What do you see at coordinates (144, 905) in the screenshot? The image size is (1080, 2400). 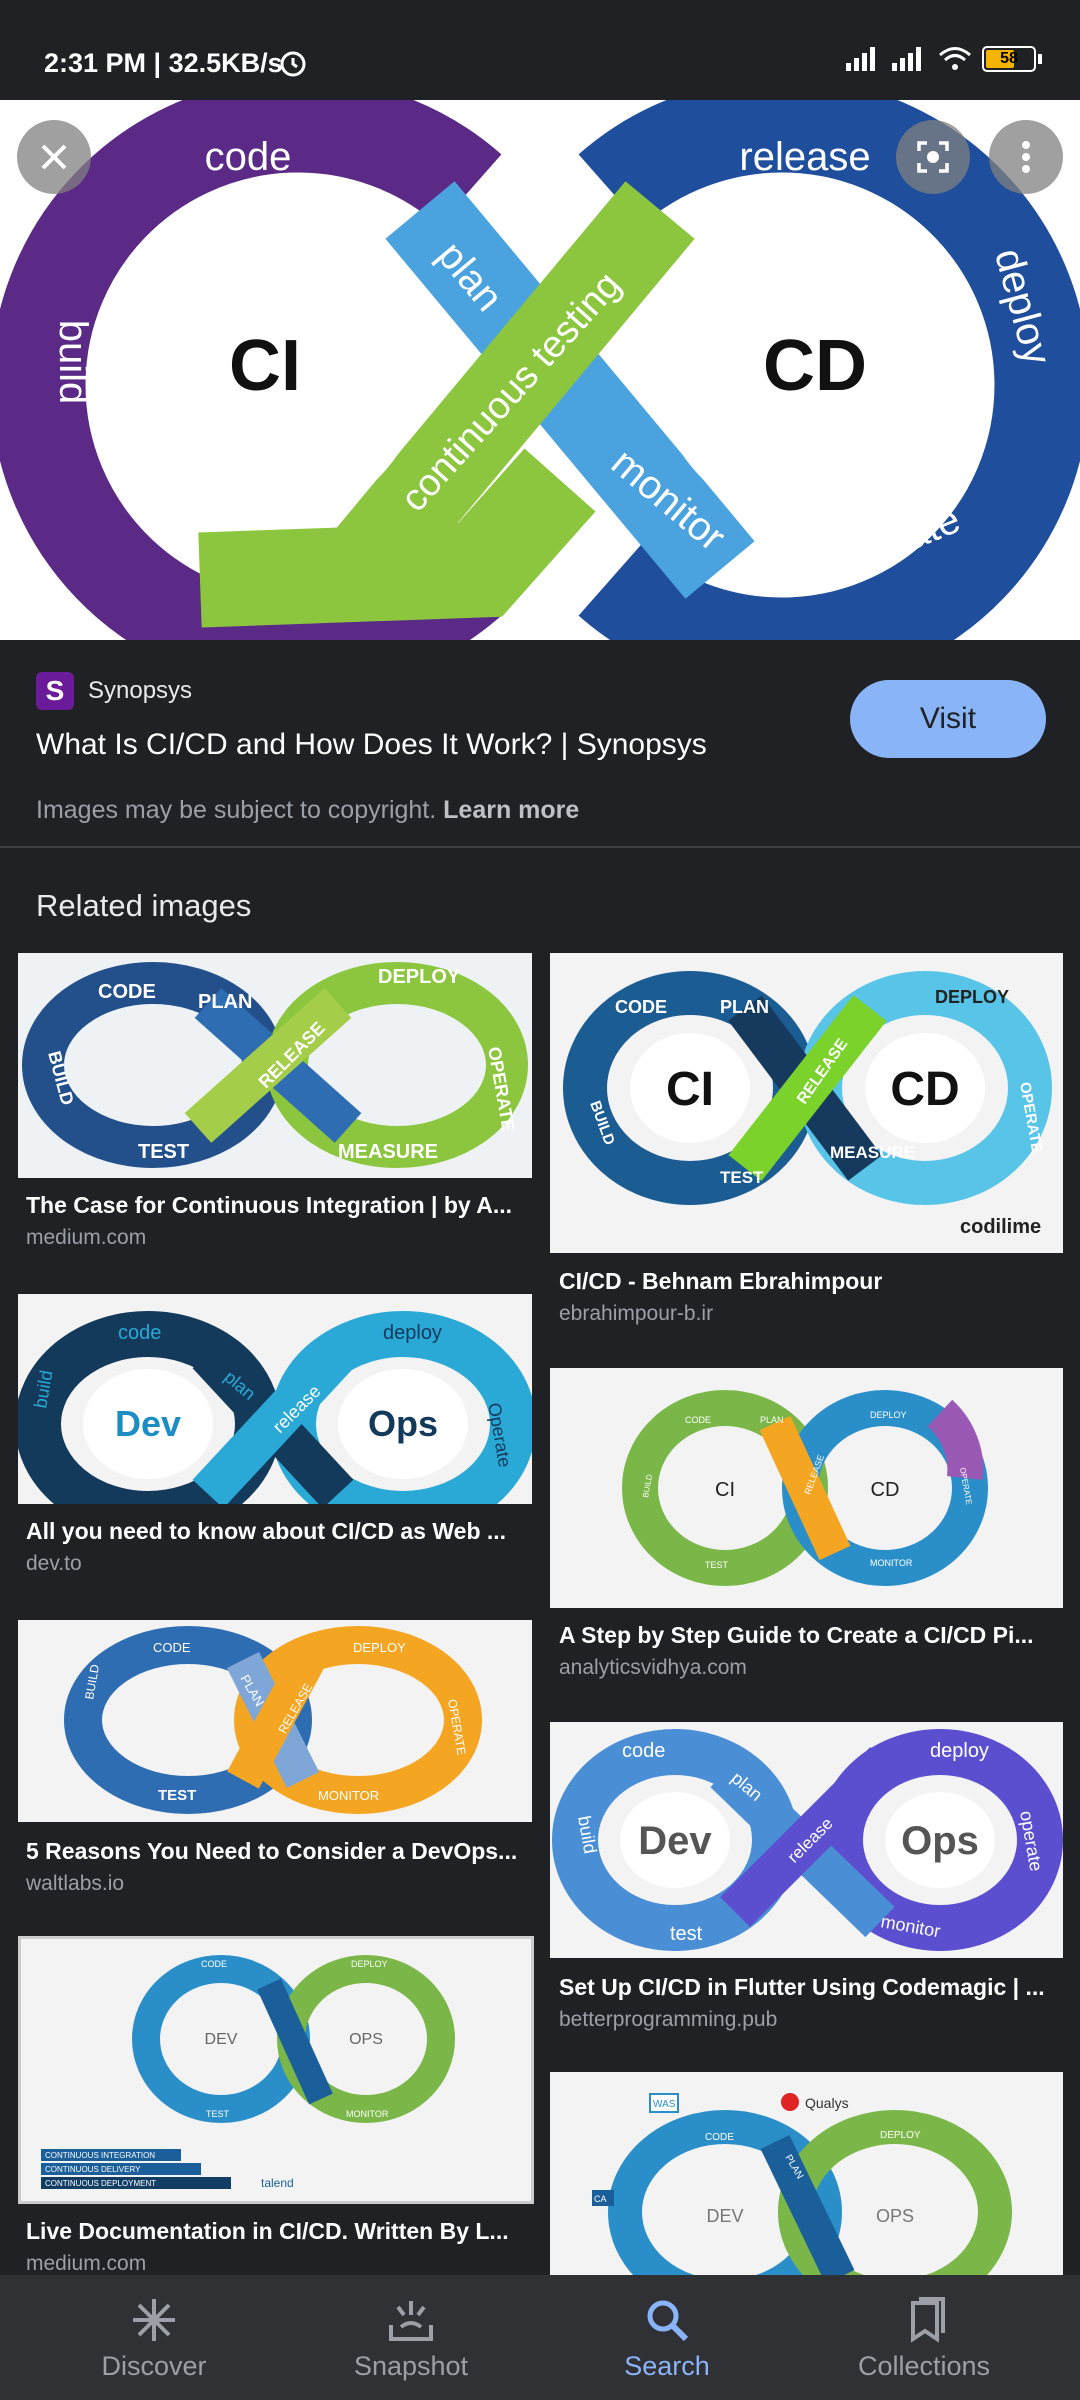 I see `related-heading: Related images` at bounding box center [144, 905].